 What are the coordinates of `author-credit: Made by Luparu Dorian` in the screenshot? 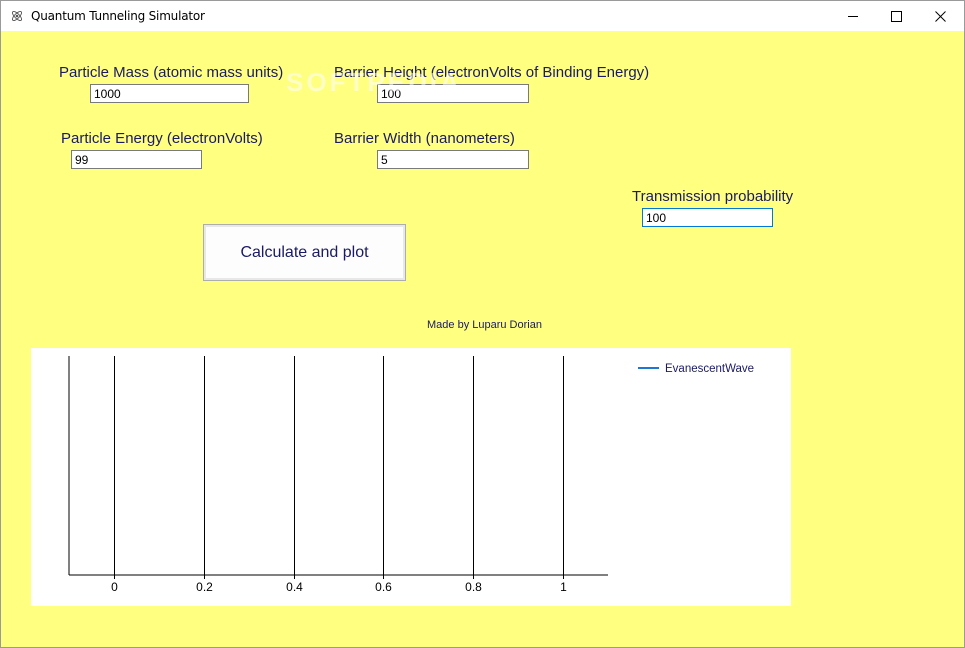 It's located at (484, 325).